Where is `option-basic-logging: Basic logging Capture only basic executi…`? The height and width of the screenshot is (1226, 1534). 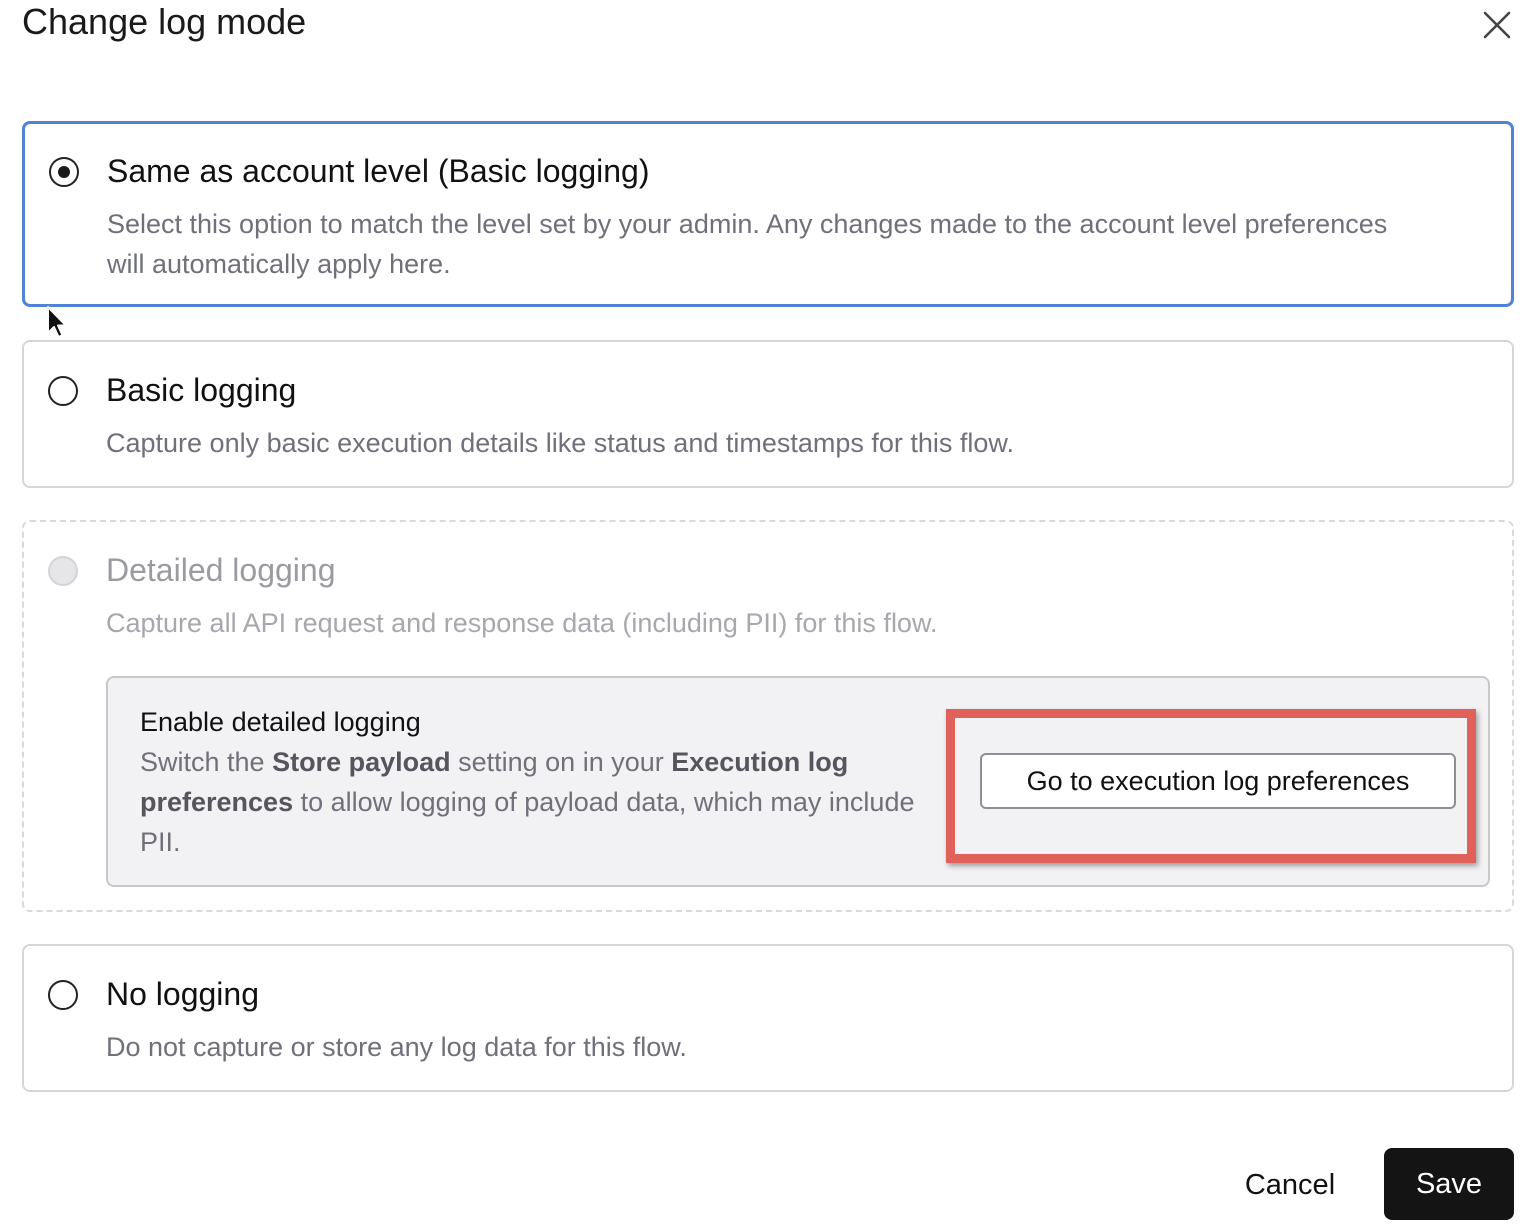 option-basic-logging: Basic logging Capture only basic executi… is located at coordinates (768, 414).